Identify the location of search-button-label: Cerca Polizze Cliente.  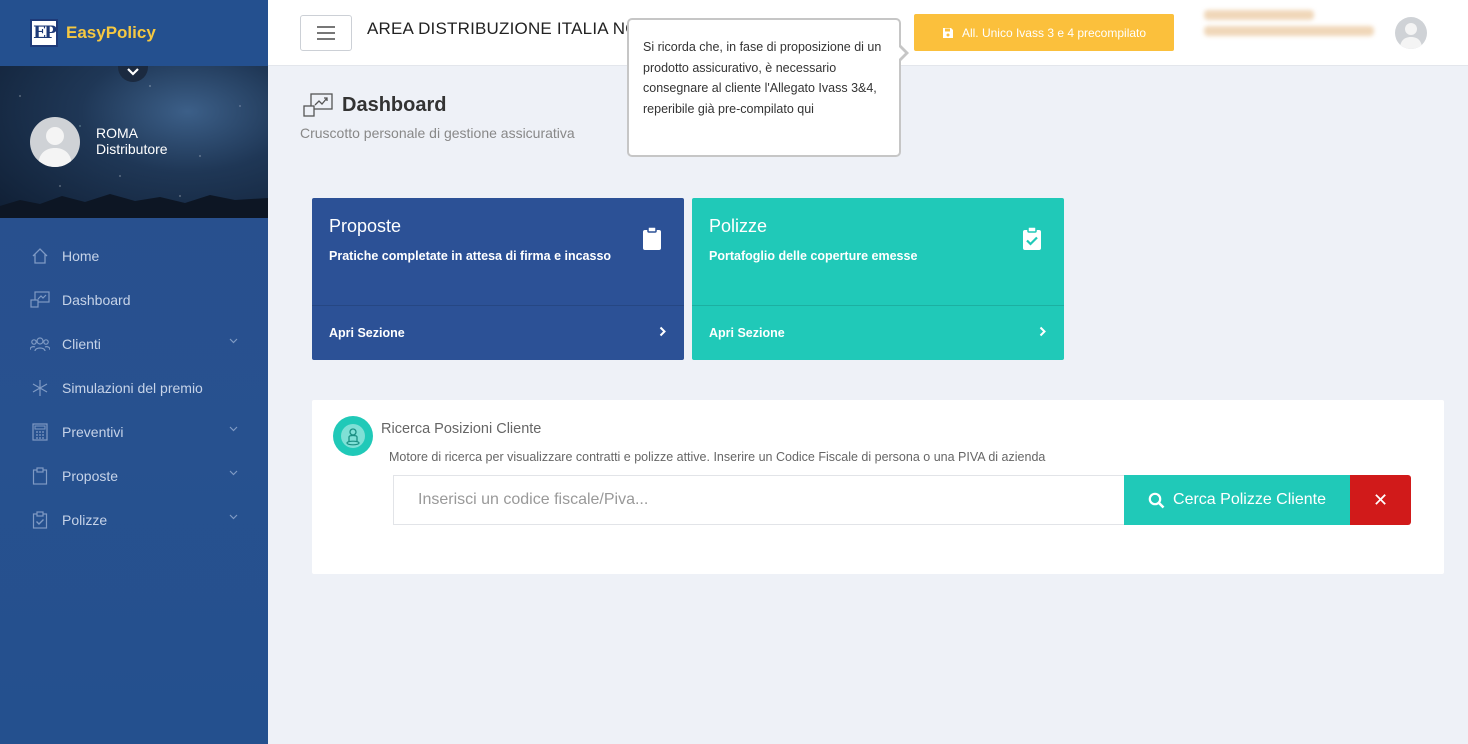
(1249, 499).